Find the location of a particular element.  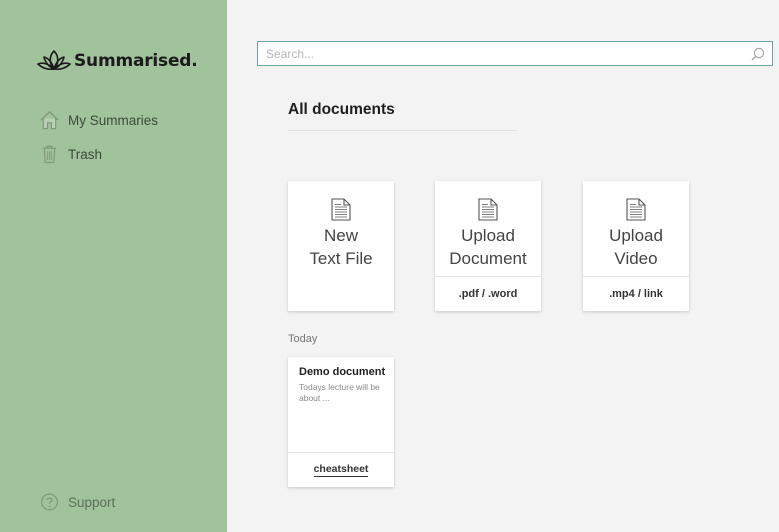

lotus-logo-icon is located at coordinates (54, 60).